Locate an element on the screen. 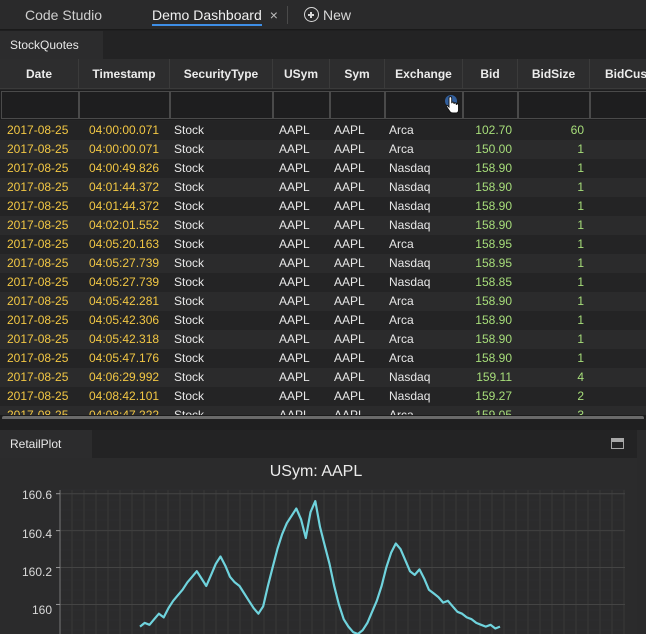 This screenshot has width=646, height=634. new-tab-button: New is located at coordinates (327, 15).